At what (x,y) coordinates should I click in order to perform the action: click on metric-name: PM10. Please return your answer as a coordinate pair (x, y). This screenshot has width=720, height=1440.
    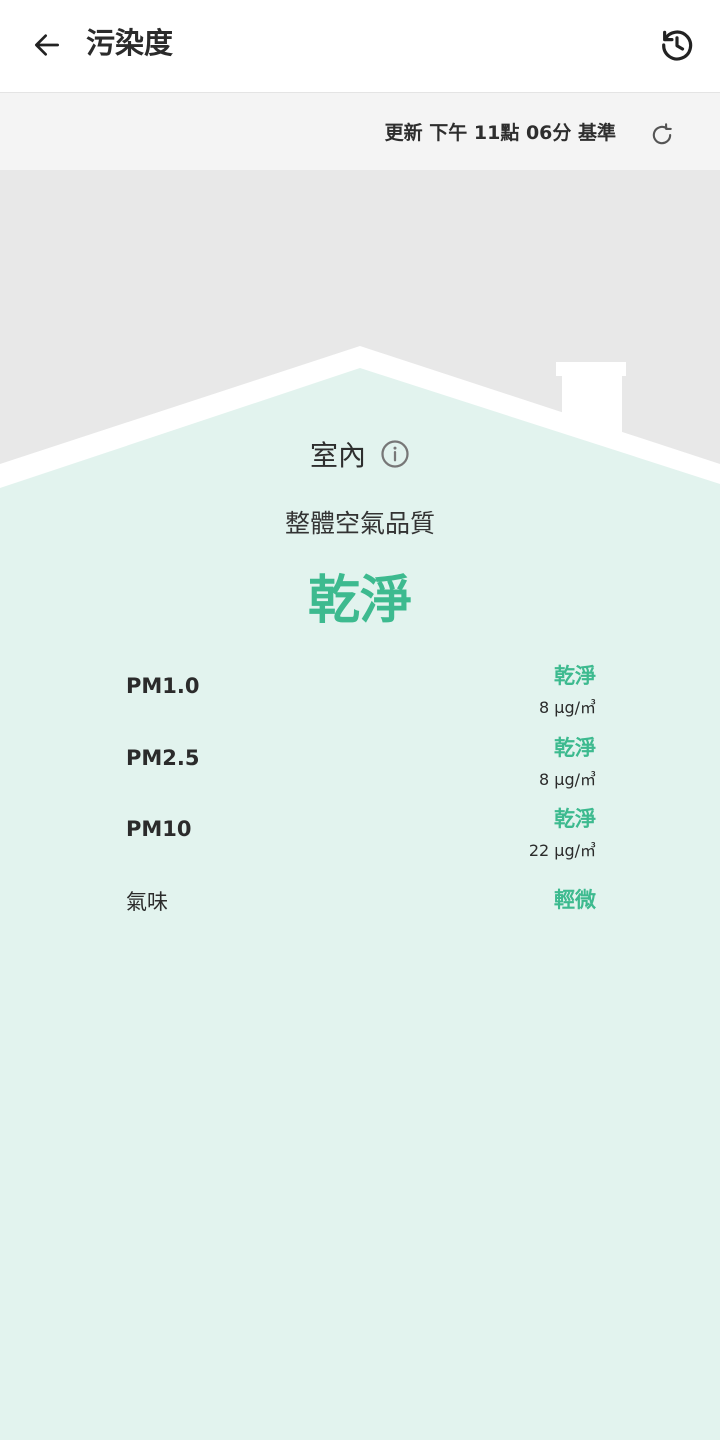
    Looking at the image, I should click on (159, 829).